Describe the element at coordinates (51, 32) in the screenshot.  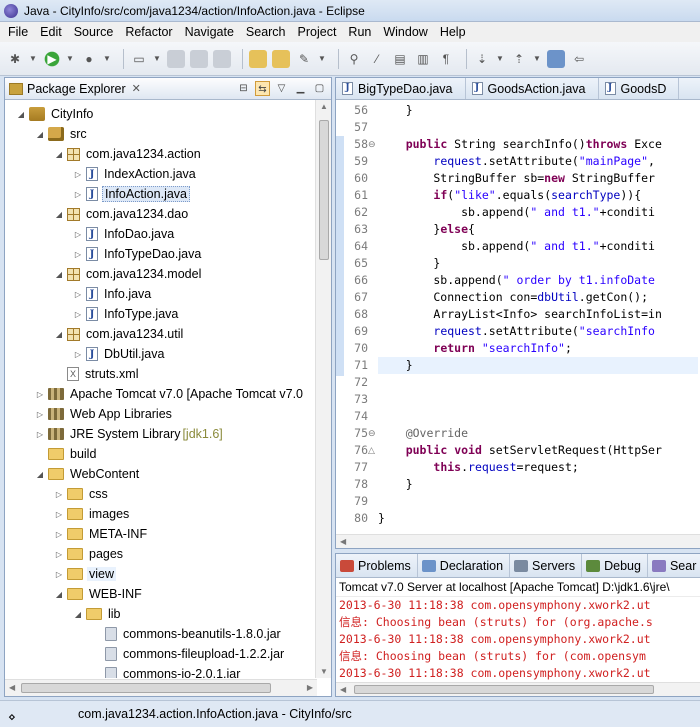
I see `menu-edit: Edit` at that location.